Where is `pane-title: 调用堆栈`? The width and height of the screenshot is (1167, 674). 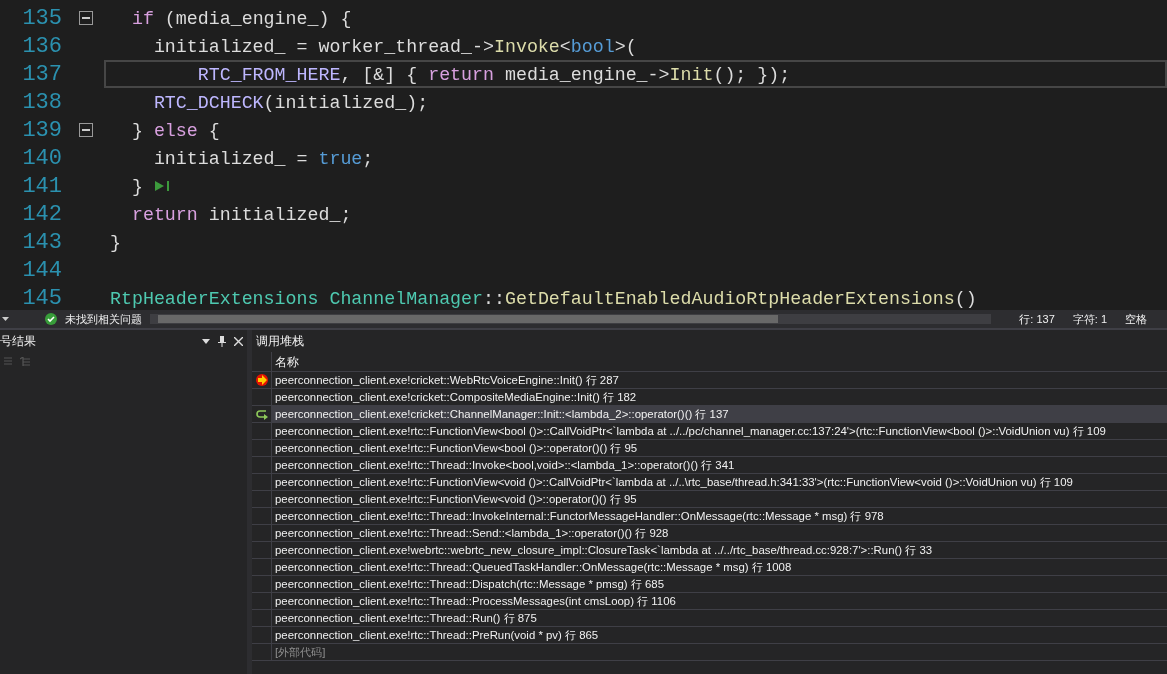 pane-title: 调用堆栈 is located at coordinates (280, 341).